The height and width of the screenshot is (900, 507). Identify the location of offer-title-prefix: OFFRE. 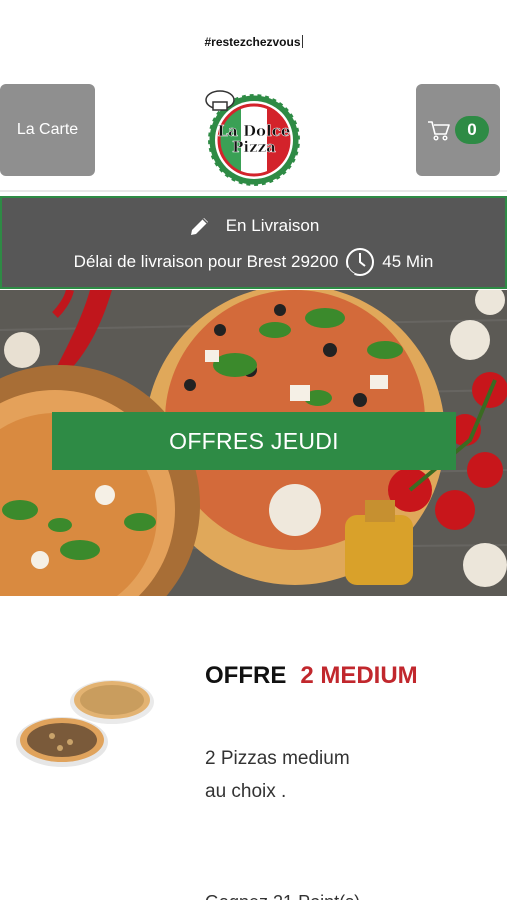
(246, 675).